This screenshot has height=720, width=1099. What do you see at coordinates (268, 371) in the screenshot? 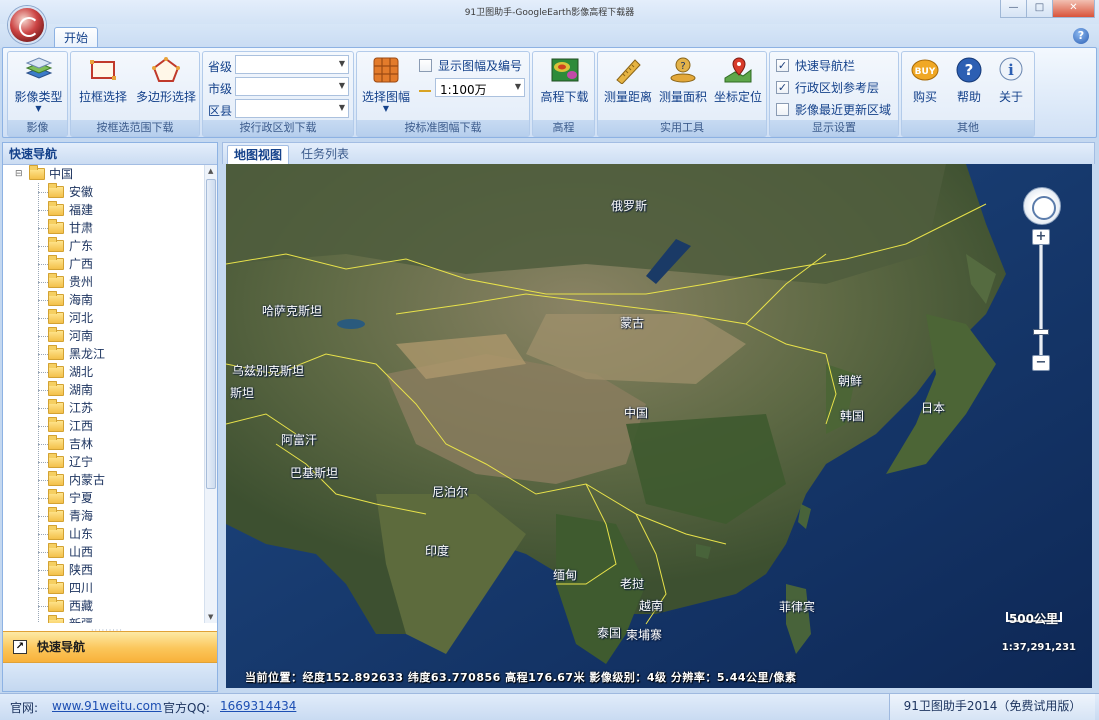
I see `map-label-uzbekistan: 乌兹别克斯坦` at bounding box center [268, 371].